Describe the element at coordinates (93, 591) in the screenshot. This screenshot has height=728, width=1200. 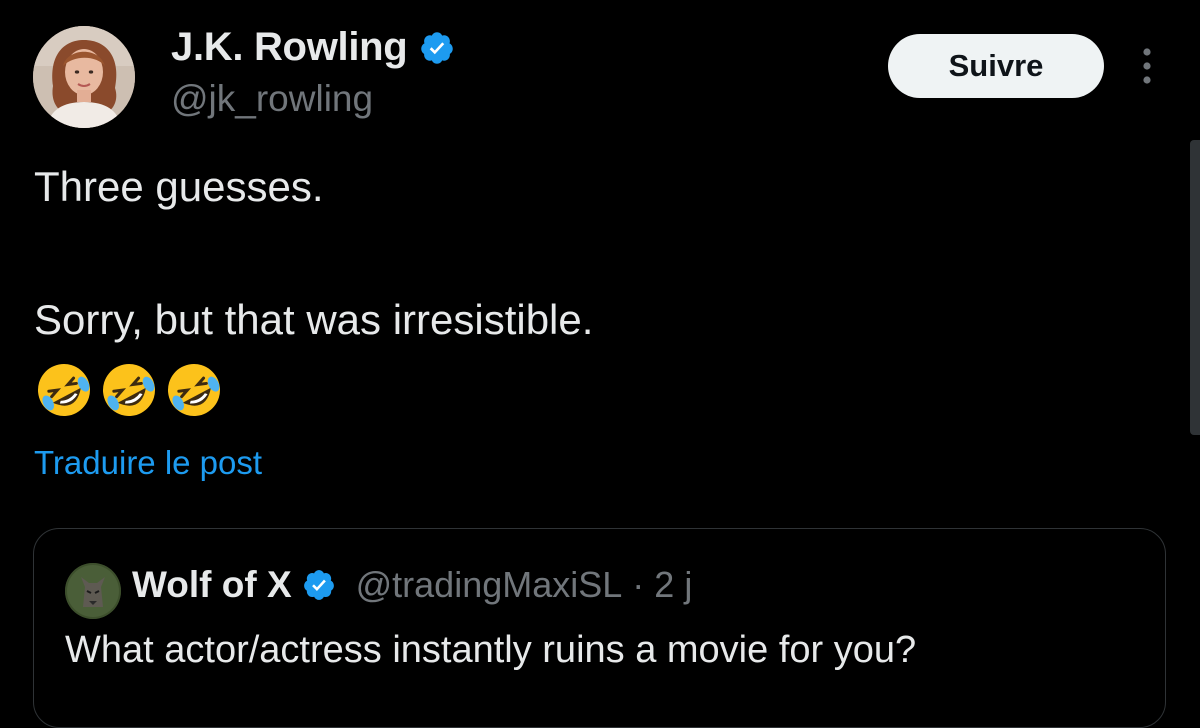
I see `quoted-author-avatar` at that location.